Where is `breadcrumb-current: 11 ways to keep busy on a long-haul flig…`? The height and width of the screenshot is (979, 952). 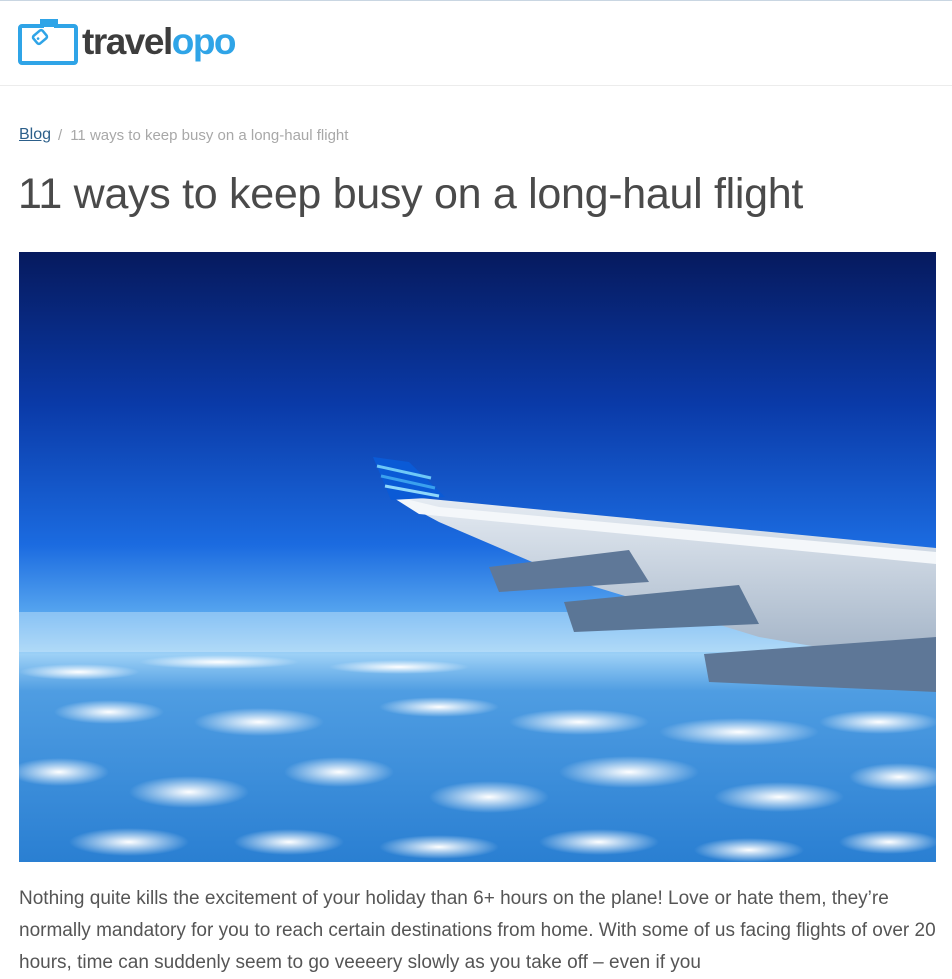 breadcrumb-current: 11 ways to keep busy on a long-haul flig… is located at coordinates (209, 135).